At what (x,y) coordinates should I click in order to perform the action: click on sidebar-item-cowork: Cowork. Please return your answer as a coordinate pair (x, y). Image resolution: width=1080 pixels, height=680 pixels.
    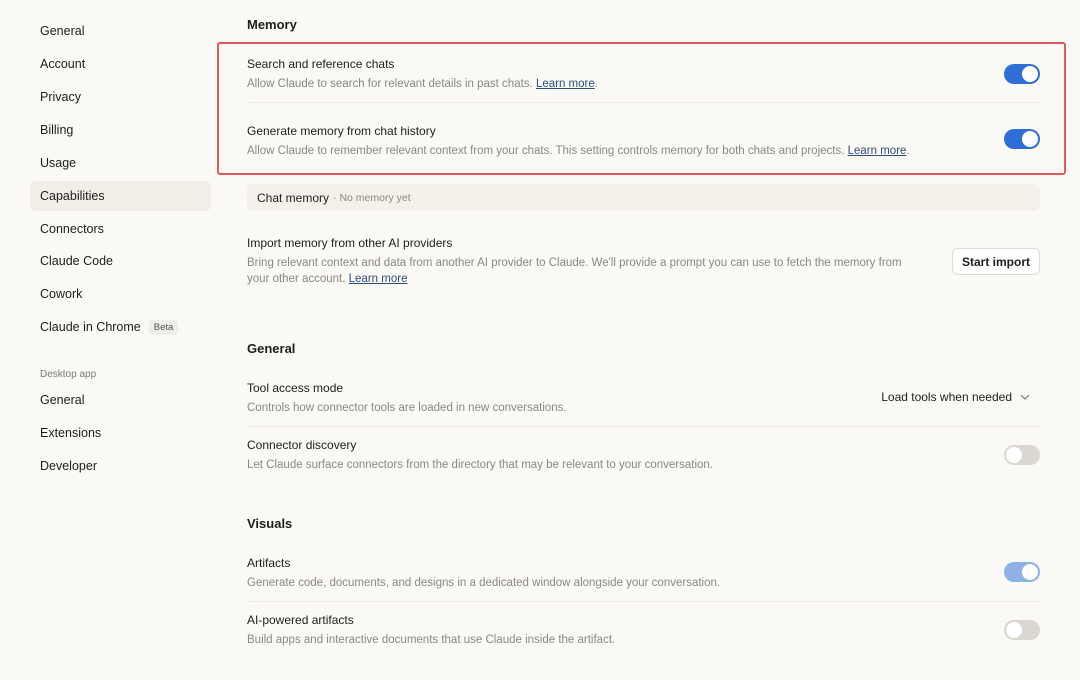
    Looking at the image, I should click on (120, 294).